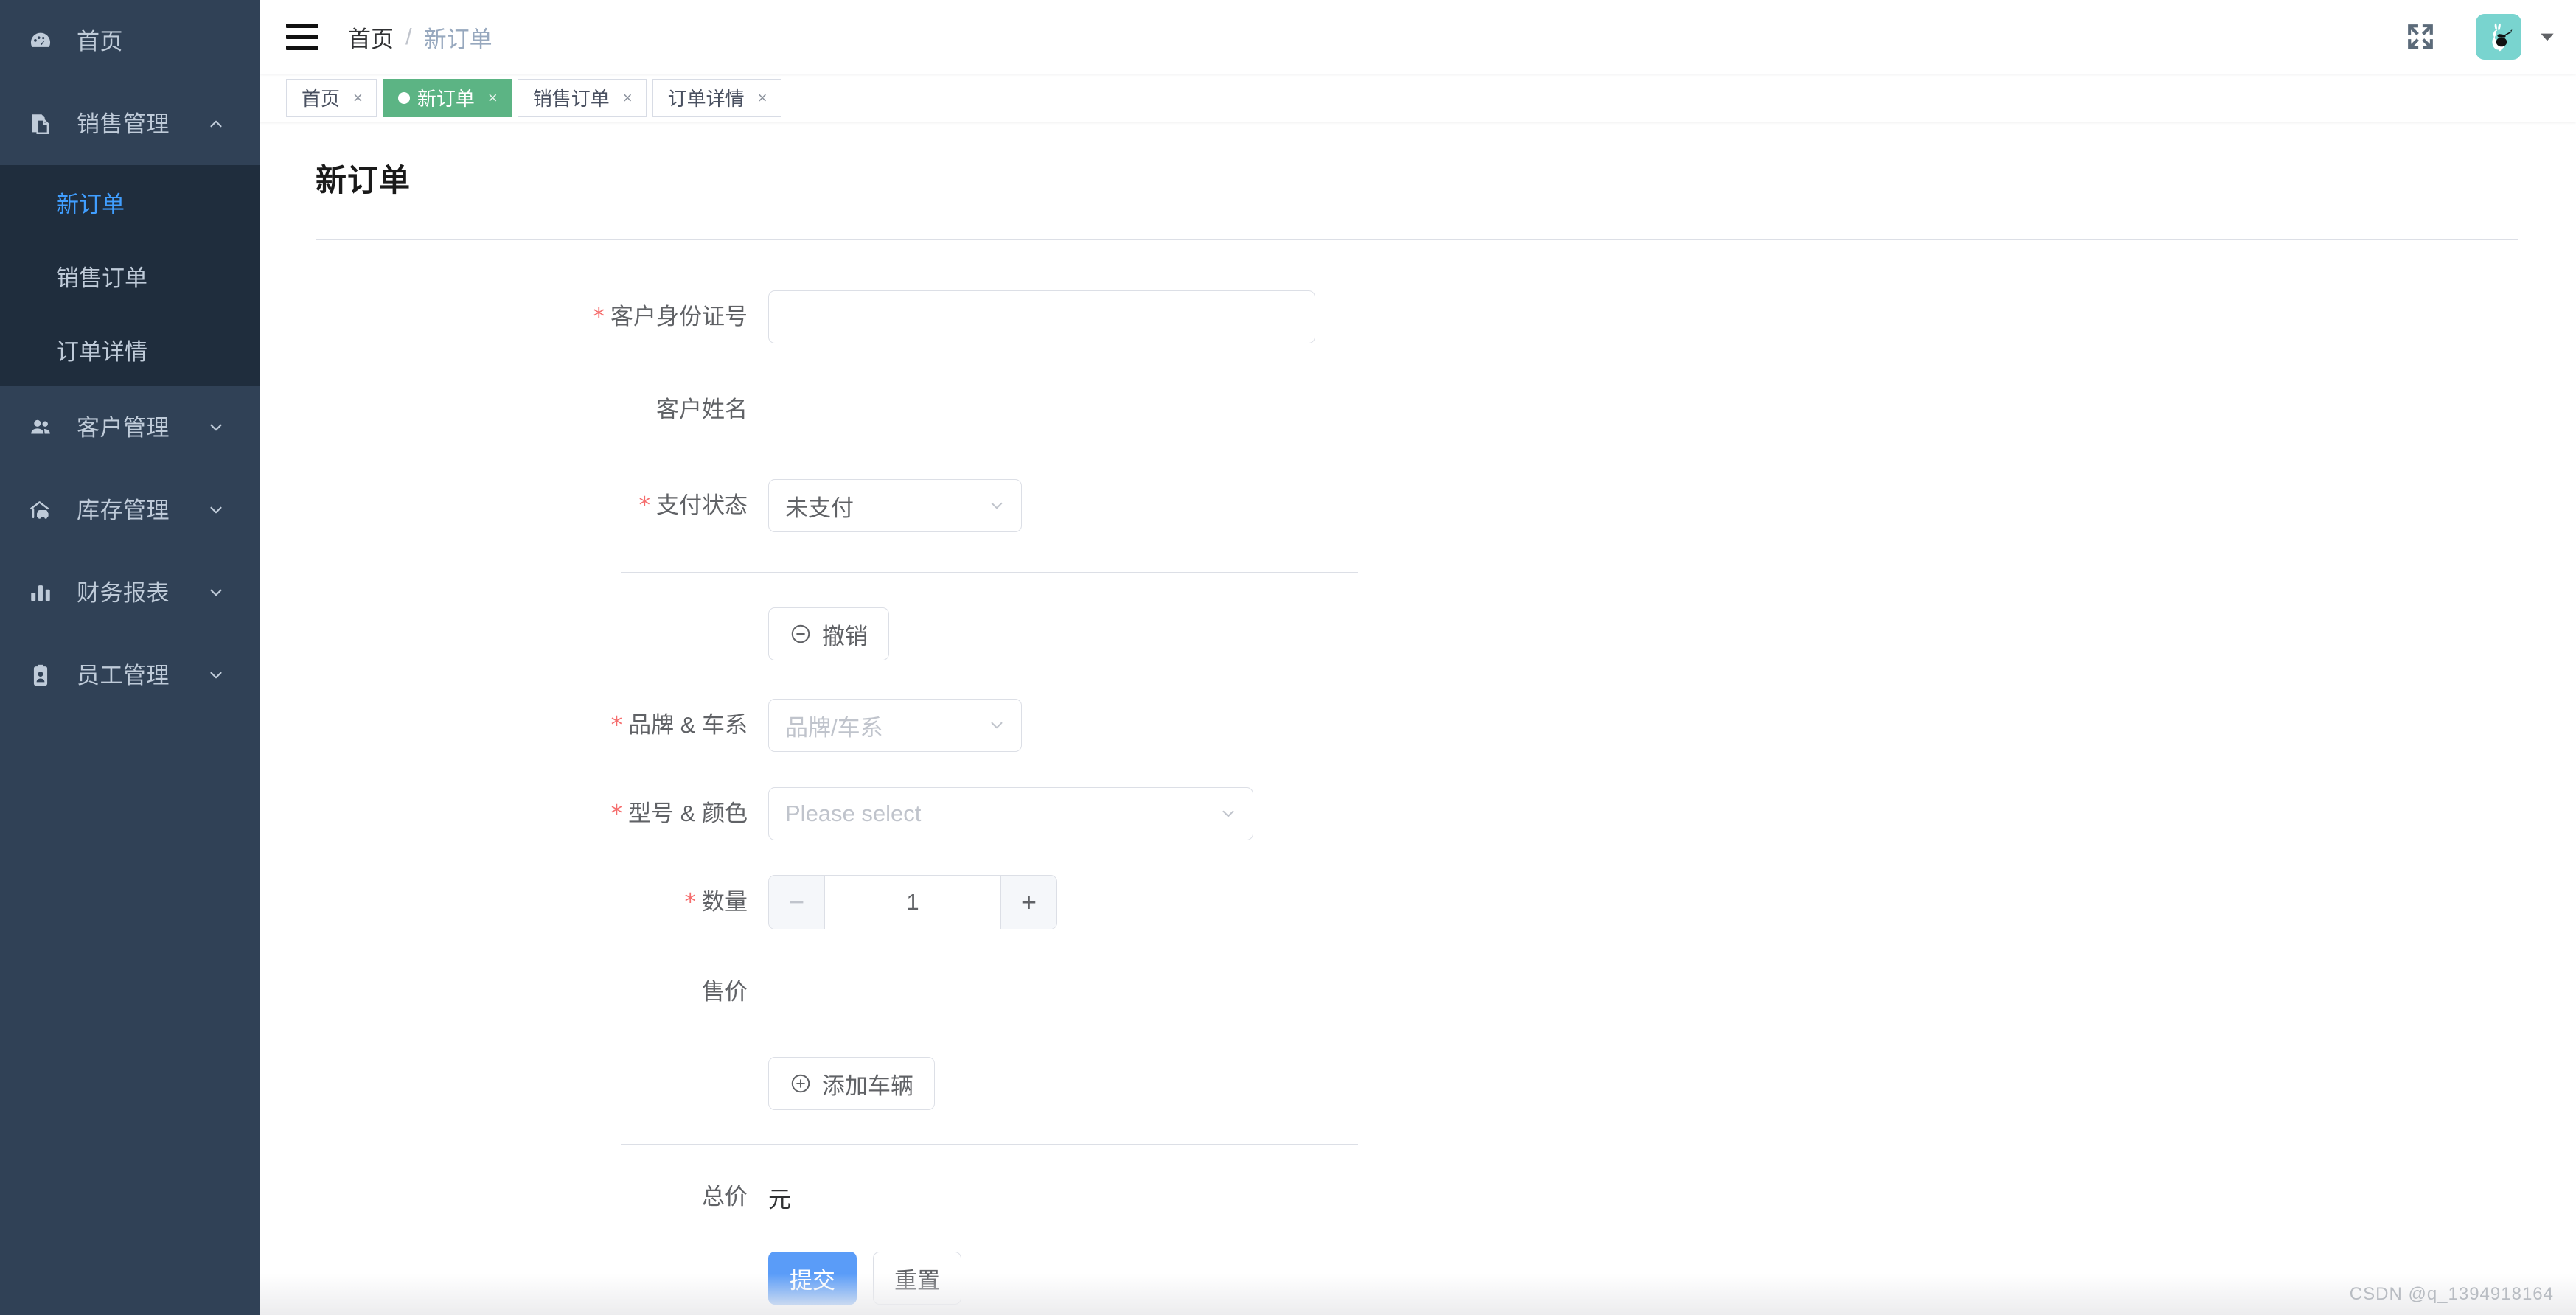 This screenshot has width=2576, height=1315. I want to click on sidebar-item-customer-management: 客户管理, so click(130, 427).